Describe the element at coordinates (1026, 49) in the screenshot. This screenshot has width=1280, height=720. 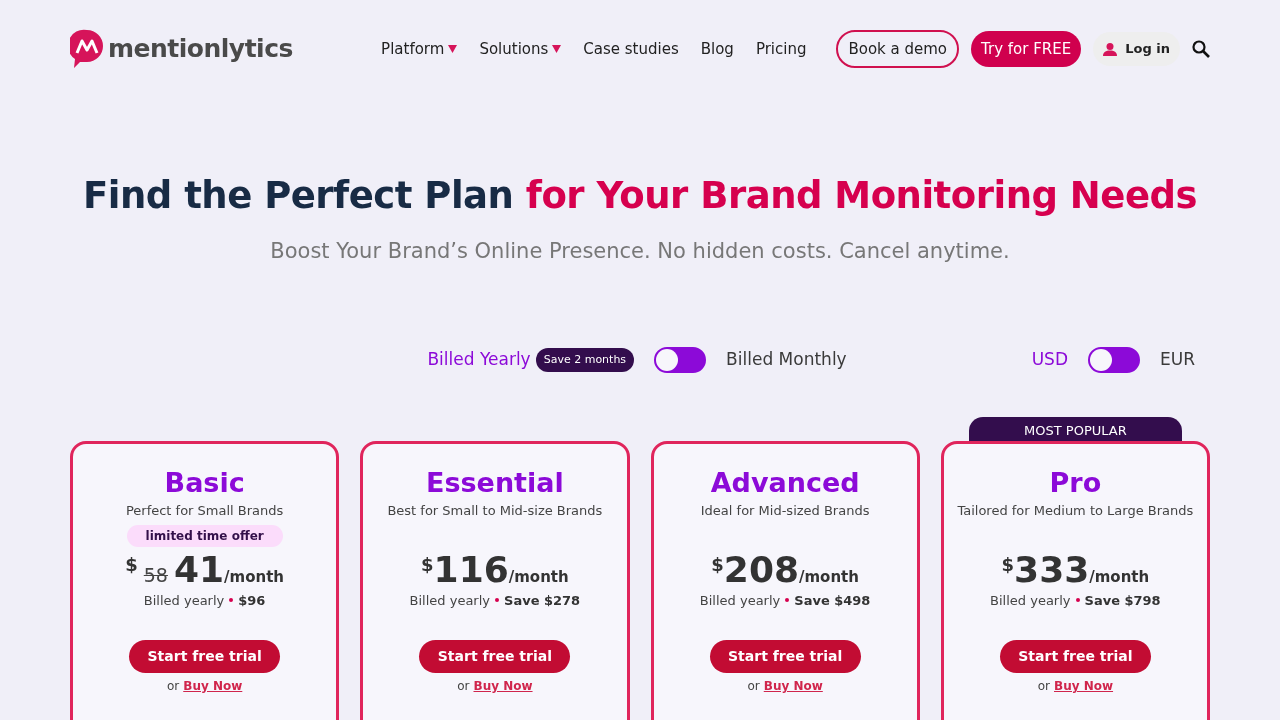
I see `try-free-button: Try for FREE` at that location.